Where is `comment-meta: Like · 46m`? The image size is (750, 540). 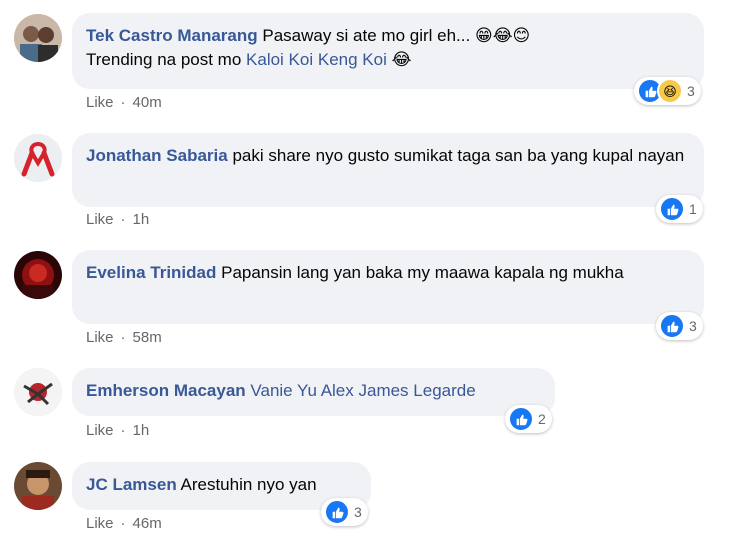 comment-meta: Like · 46m is located at coordinates (124, 524).